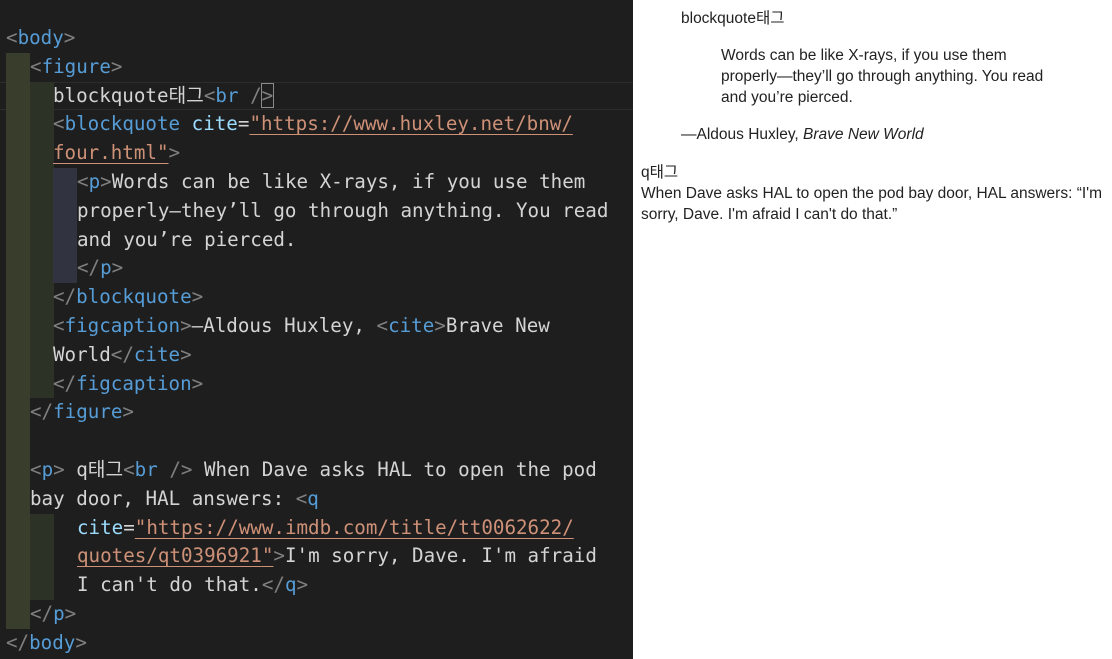 The image size is (1112, 659). Describe the element at coordinates (88, 412) in the screenshot. I see `code-token: figure` at that location.